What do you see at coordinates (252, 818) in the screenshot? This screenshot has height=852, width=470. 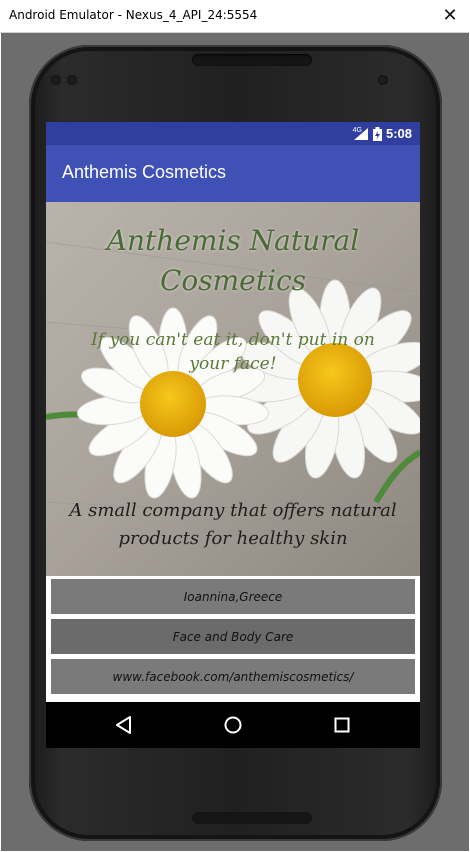 I see `bottom-speaker` at bounding box center [252, 818].